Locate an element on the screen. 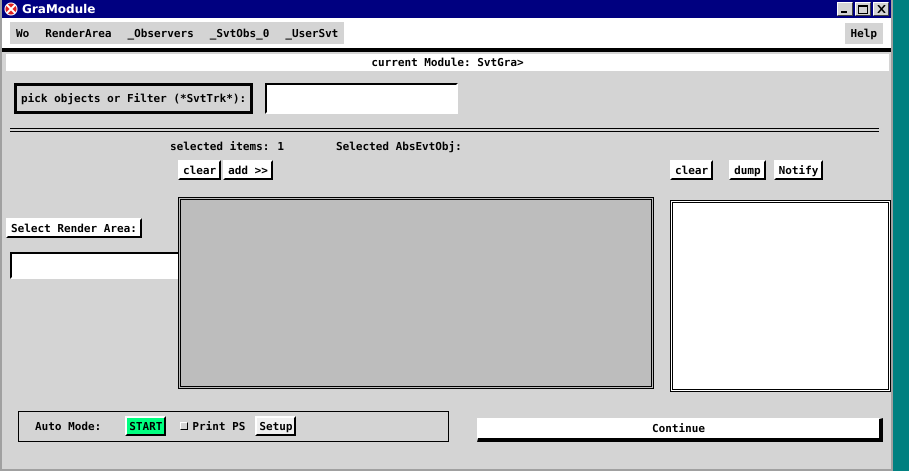 The height and width of the screenshot is (471, 909). selected-items-label: selected items: is located at coordinates (220, 146).